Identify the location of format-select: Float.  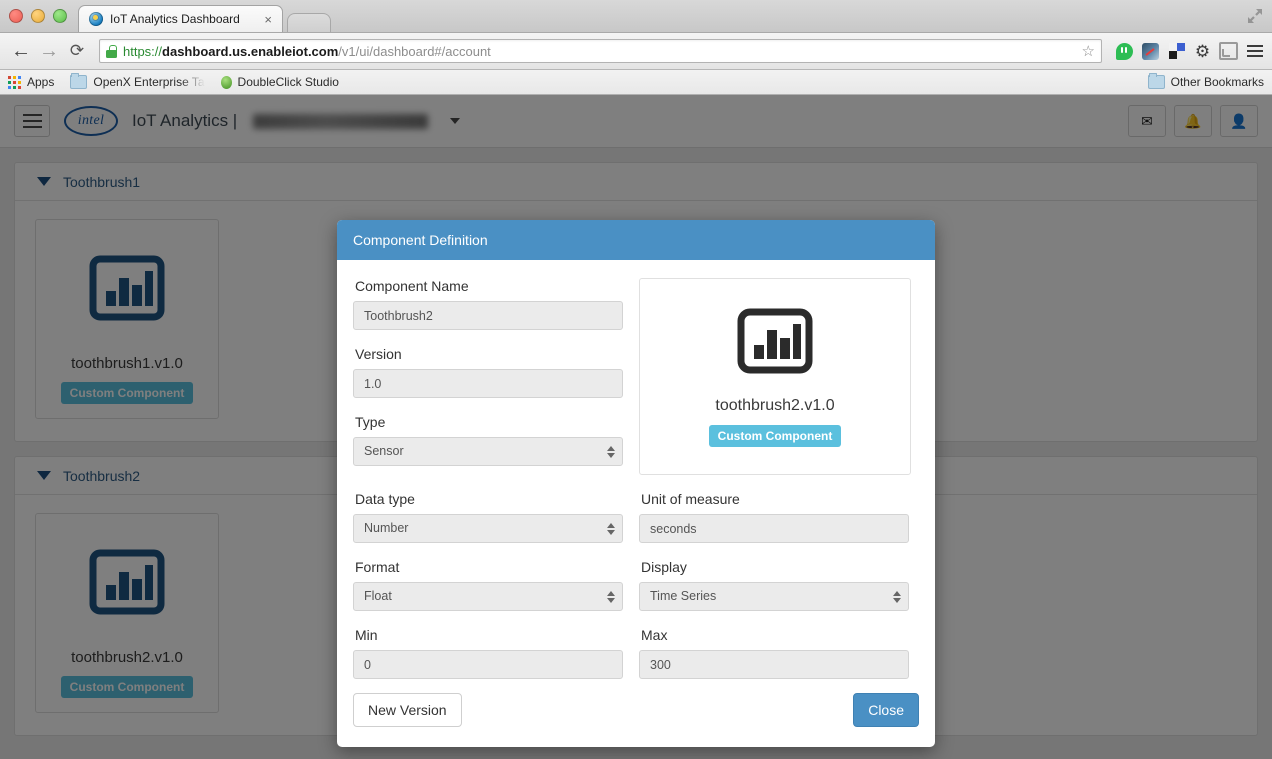
(488, 596).